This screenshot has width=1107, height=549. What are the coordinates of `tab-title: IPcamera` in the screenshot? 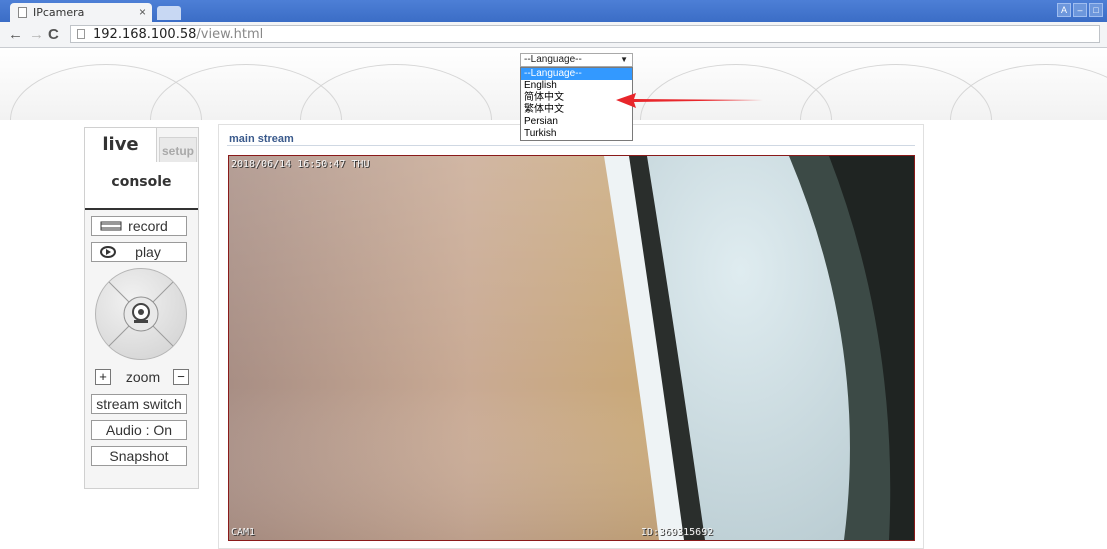 It's located at (59, 12).